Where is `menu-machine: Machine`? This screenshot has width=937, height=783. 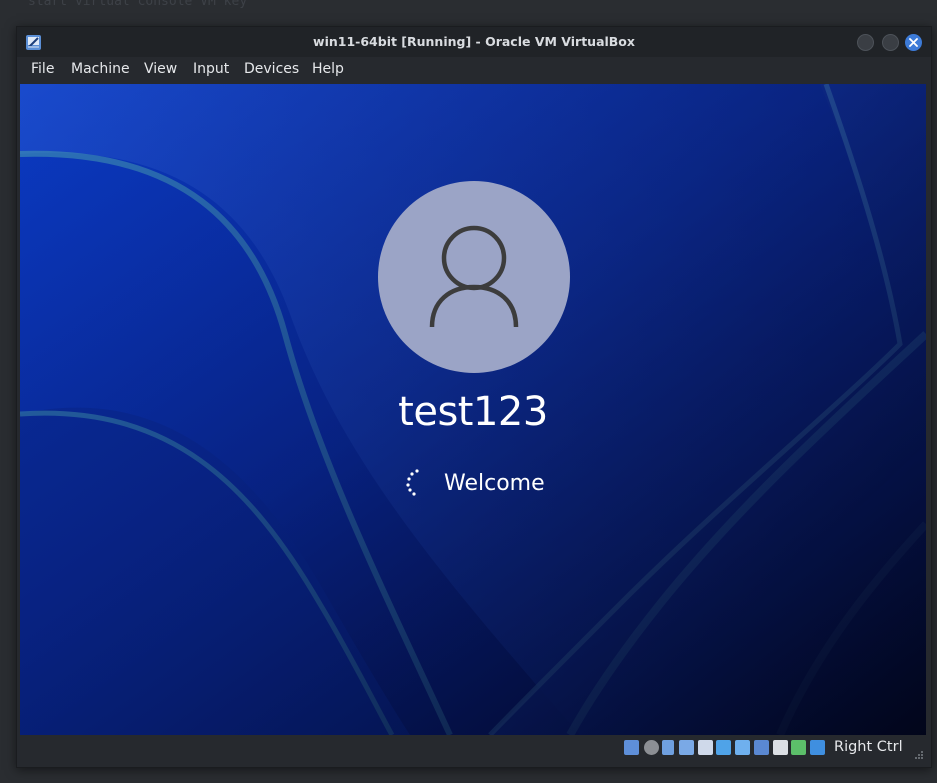 menu-machine: Machine is located at coordinates (100, 69).